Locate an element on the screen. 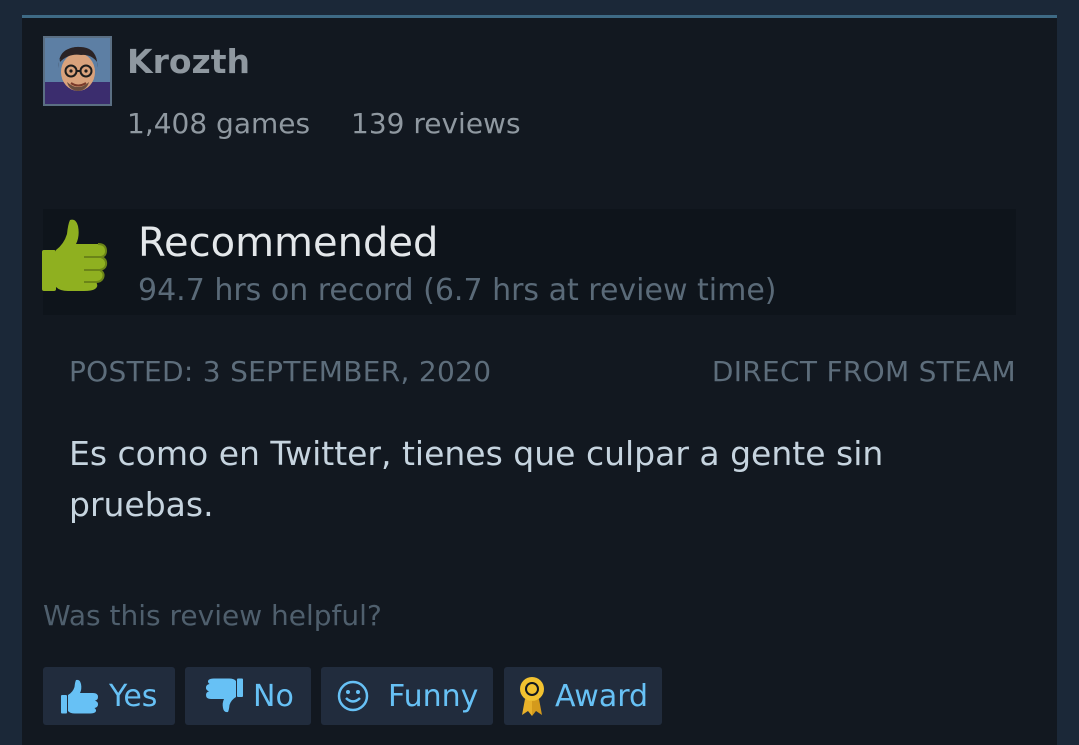 The image size is (1079, 745). vote-no-label: No is located at coordinates (273, 696).